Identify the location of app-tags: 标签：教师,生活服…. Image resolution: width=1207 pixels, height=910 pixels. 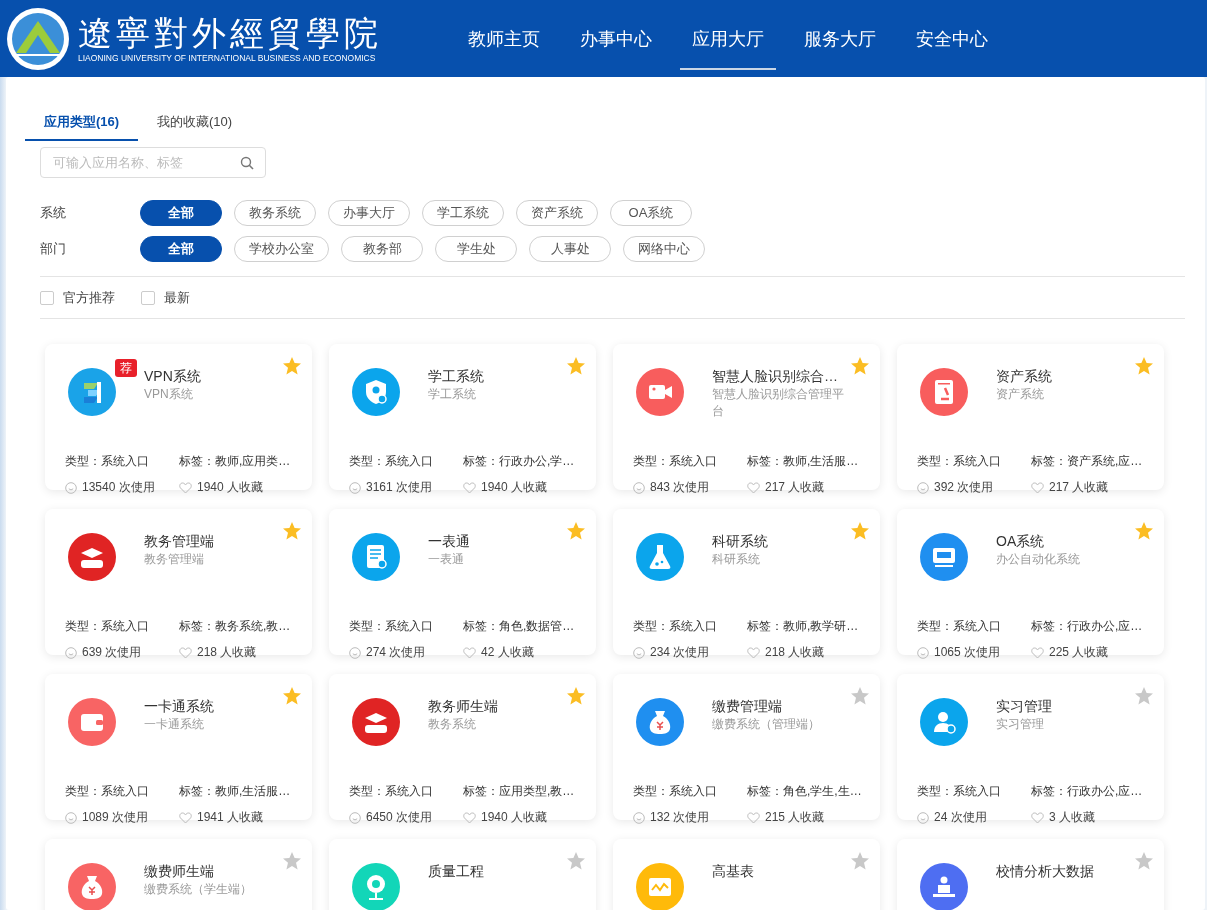
(235, 791).